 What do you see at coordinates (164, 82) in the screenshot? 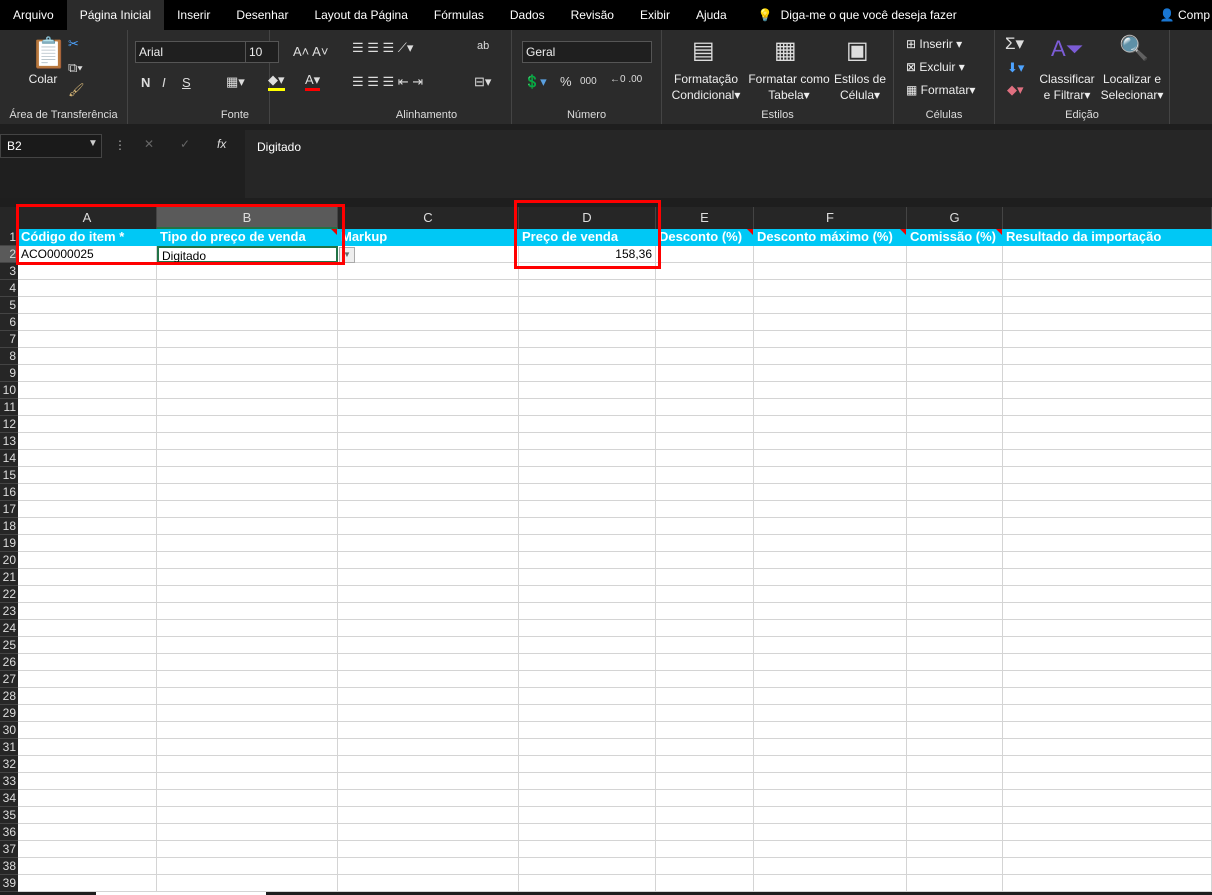
I see `italic-button: I` at bounding box center [164, 82].